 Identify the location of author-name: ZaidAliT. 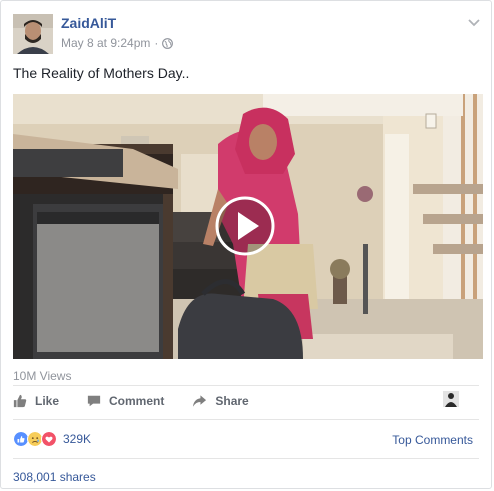
(88, 23).